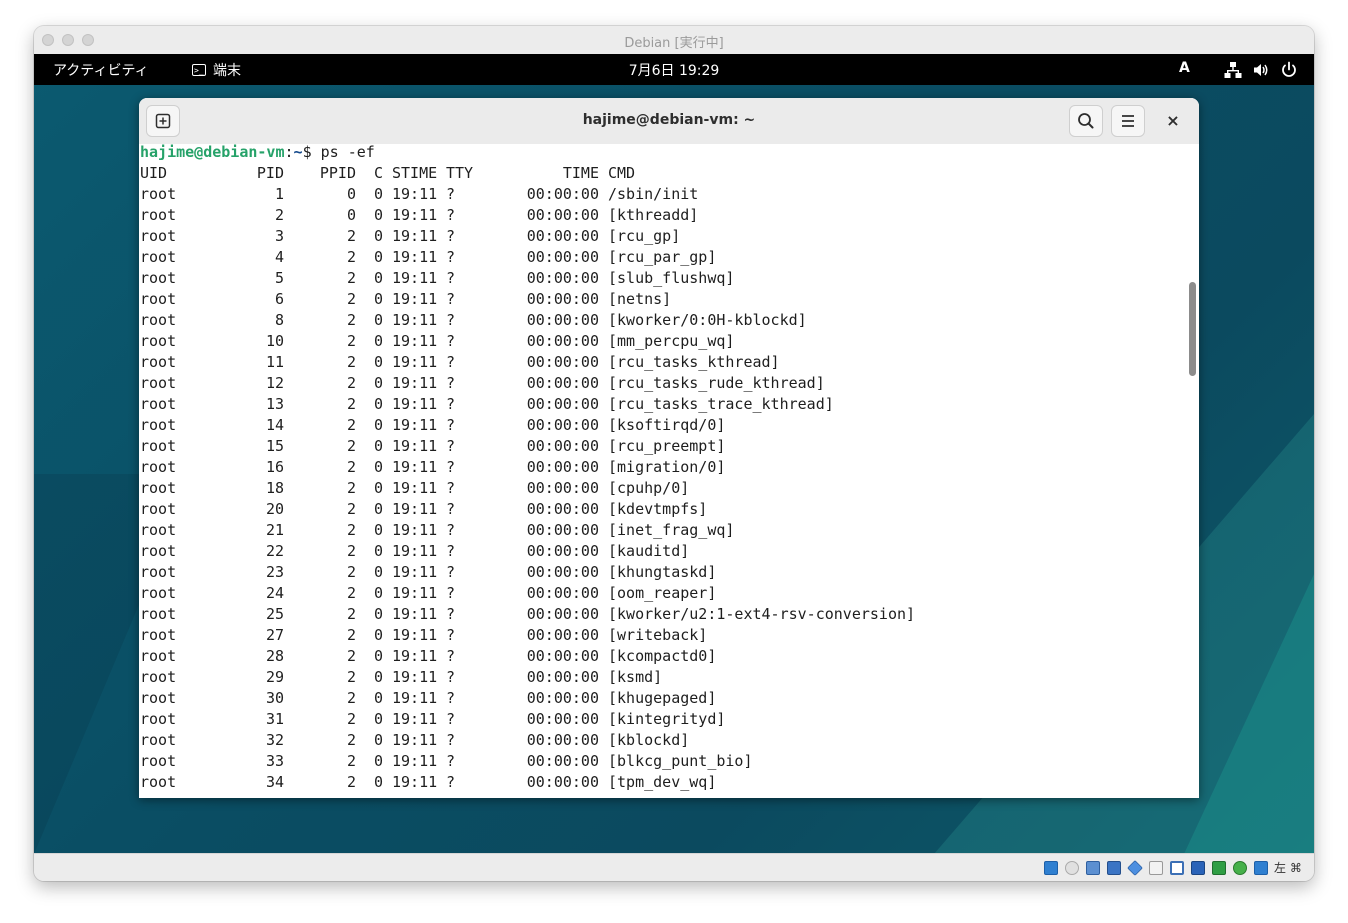 The height and width of the screenshot is (923, 1348). I want to click on search-button, so click(1086, 121).